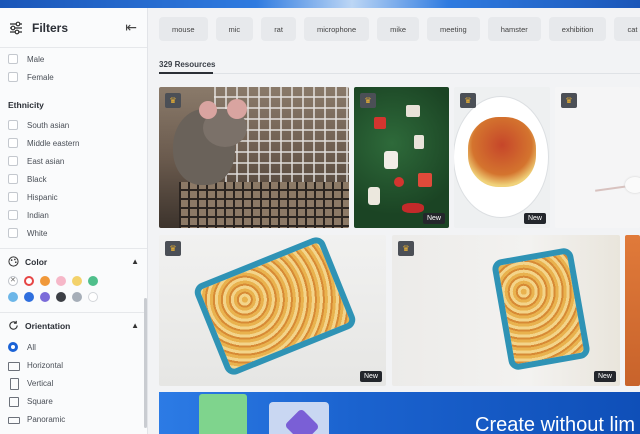 This screenshot has width=640, height=434. I want to click on square-shape-icon, so click(13, 401).